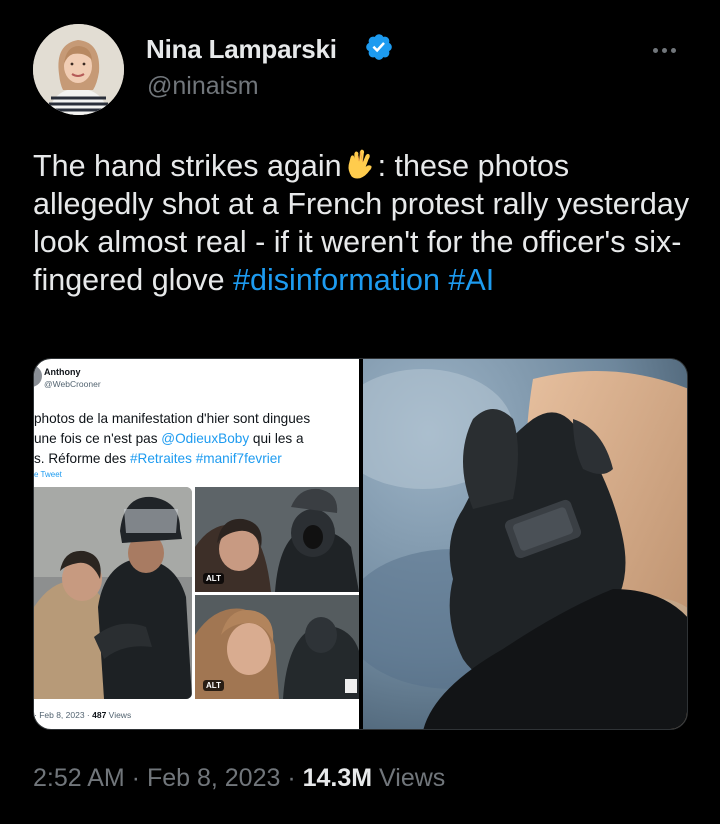  Describe the element at coordinates (187, 166) in the screenshot. I see `tweet-text-part1: The hand strikes again` at that location.